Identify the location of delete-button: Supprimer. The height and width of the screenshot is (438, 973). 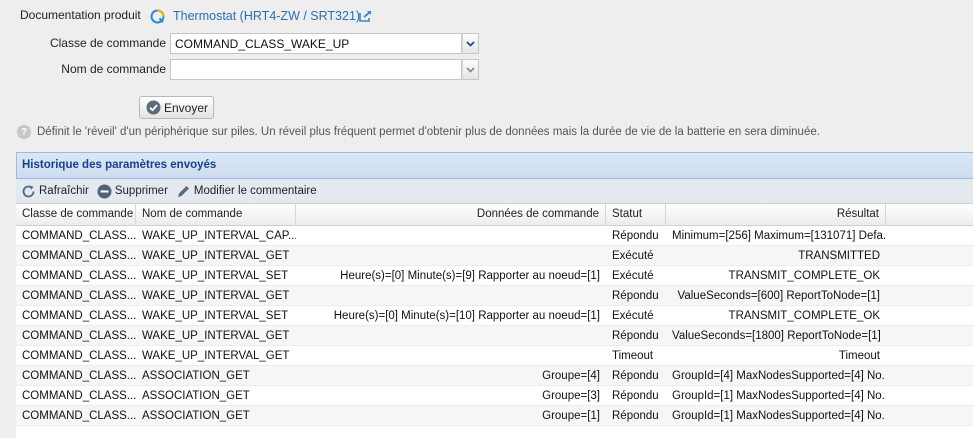
(132, 191).